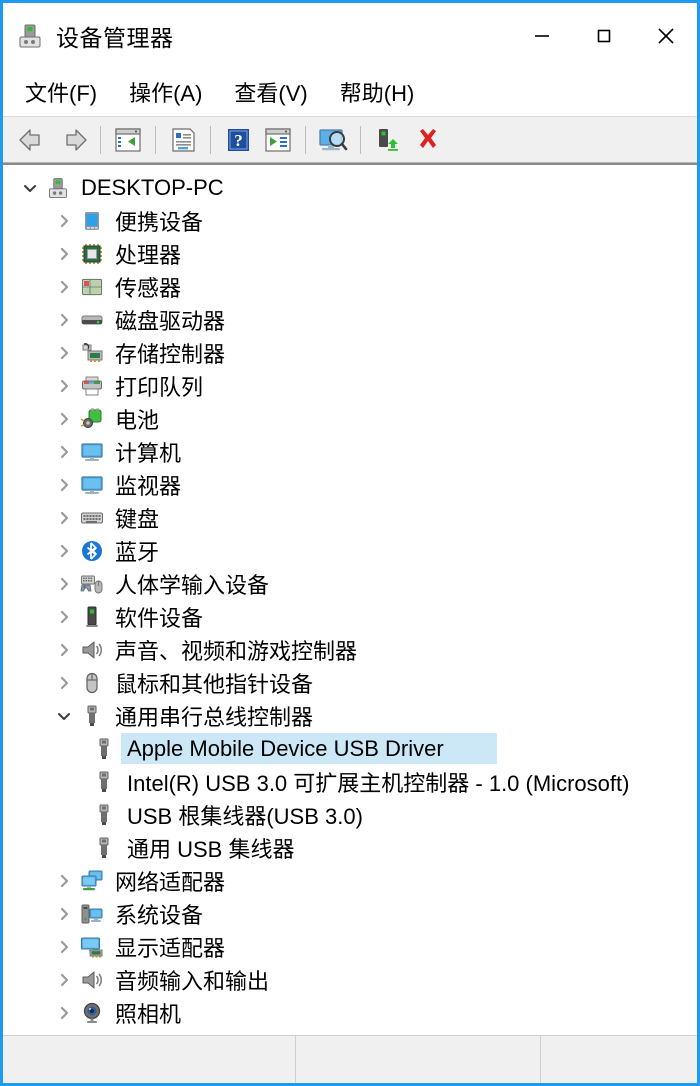 This screenshot has height=1086, width=700. What do you see at coordinates (350, 979) in the screenshot?
I see `tree-row-audio-inputs-and-outputs: 音频输入和输出` at bounding box center [350, 979].